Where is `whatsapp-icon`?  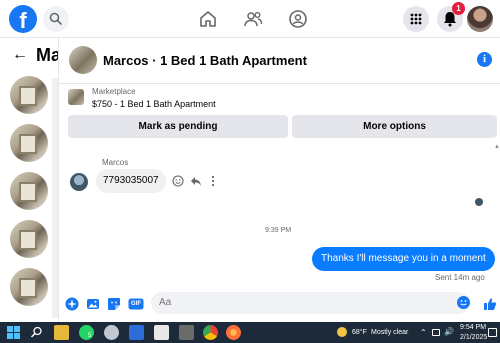 whatsapp-icon is located at coordinates (86, 332).